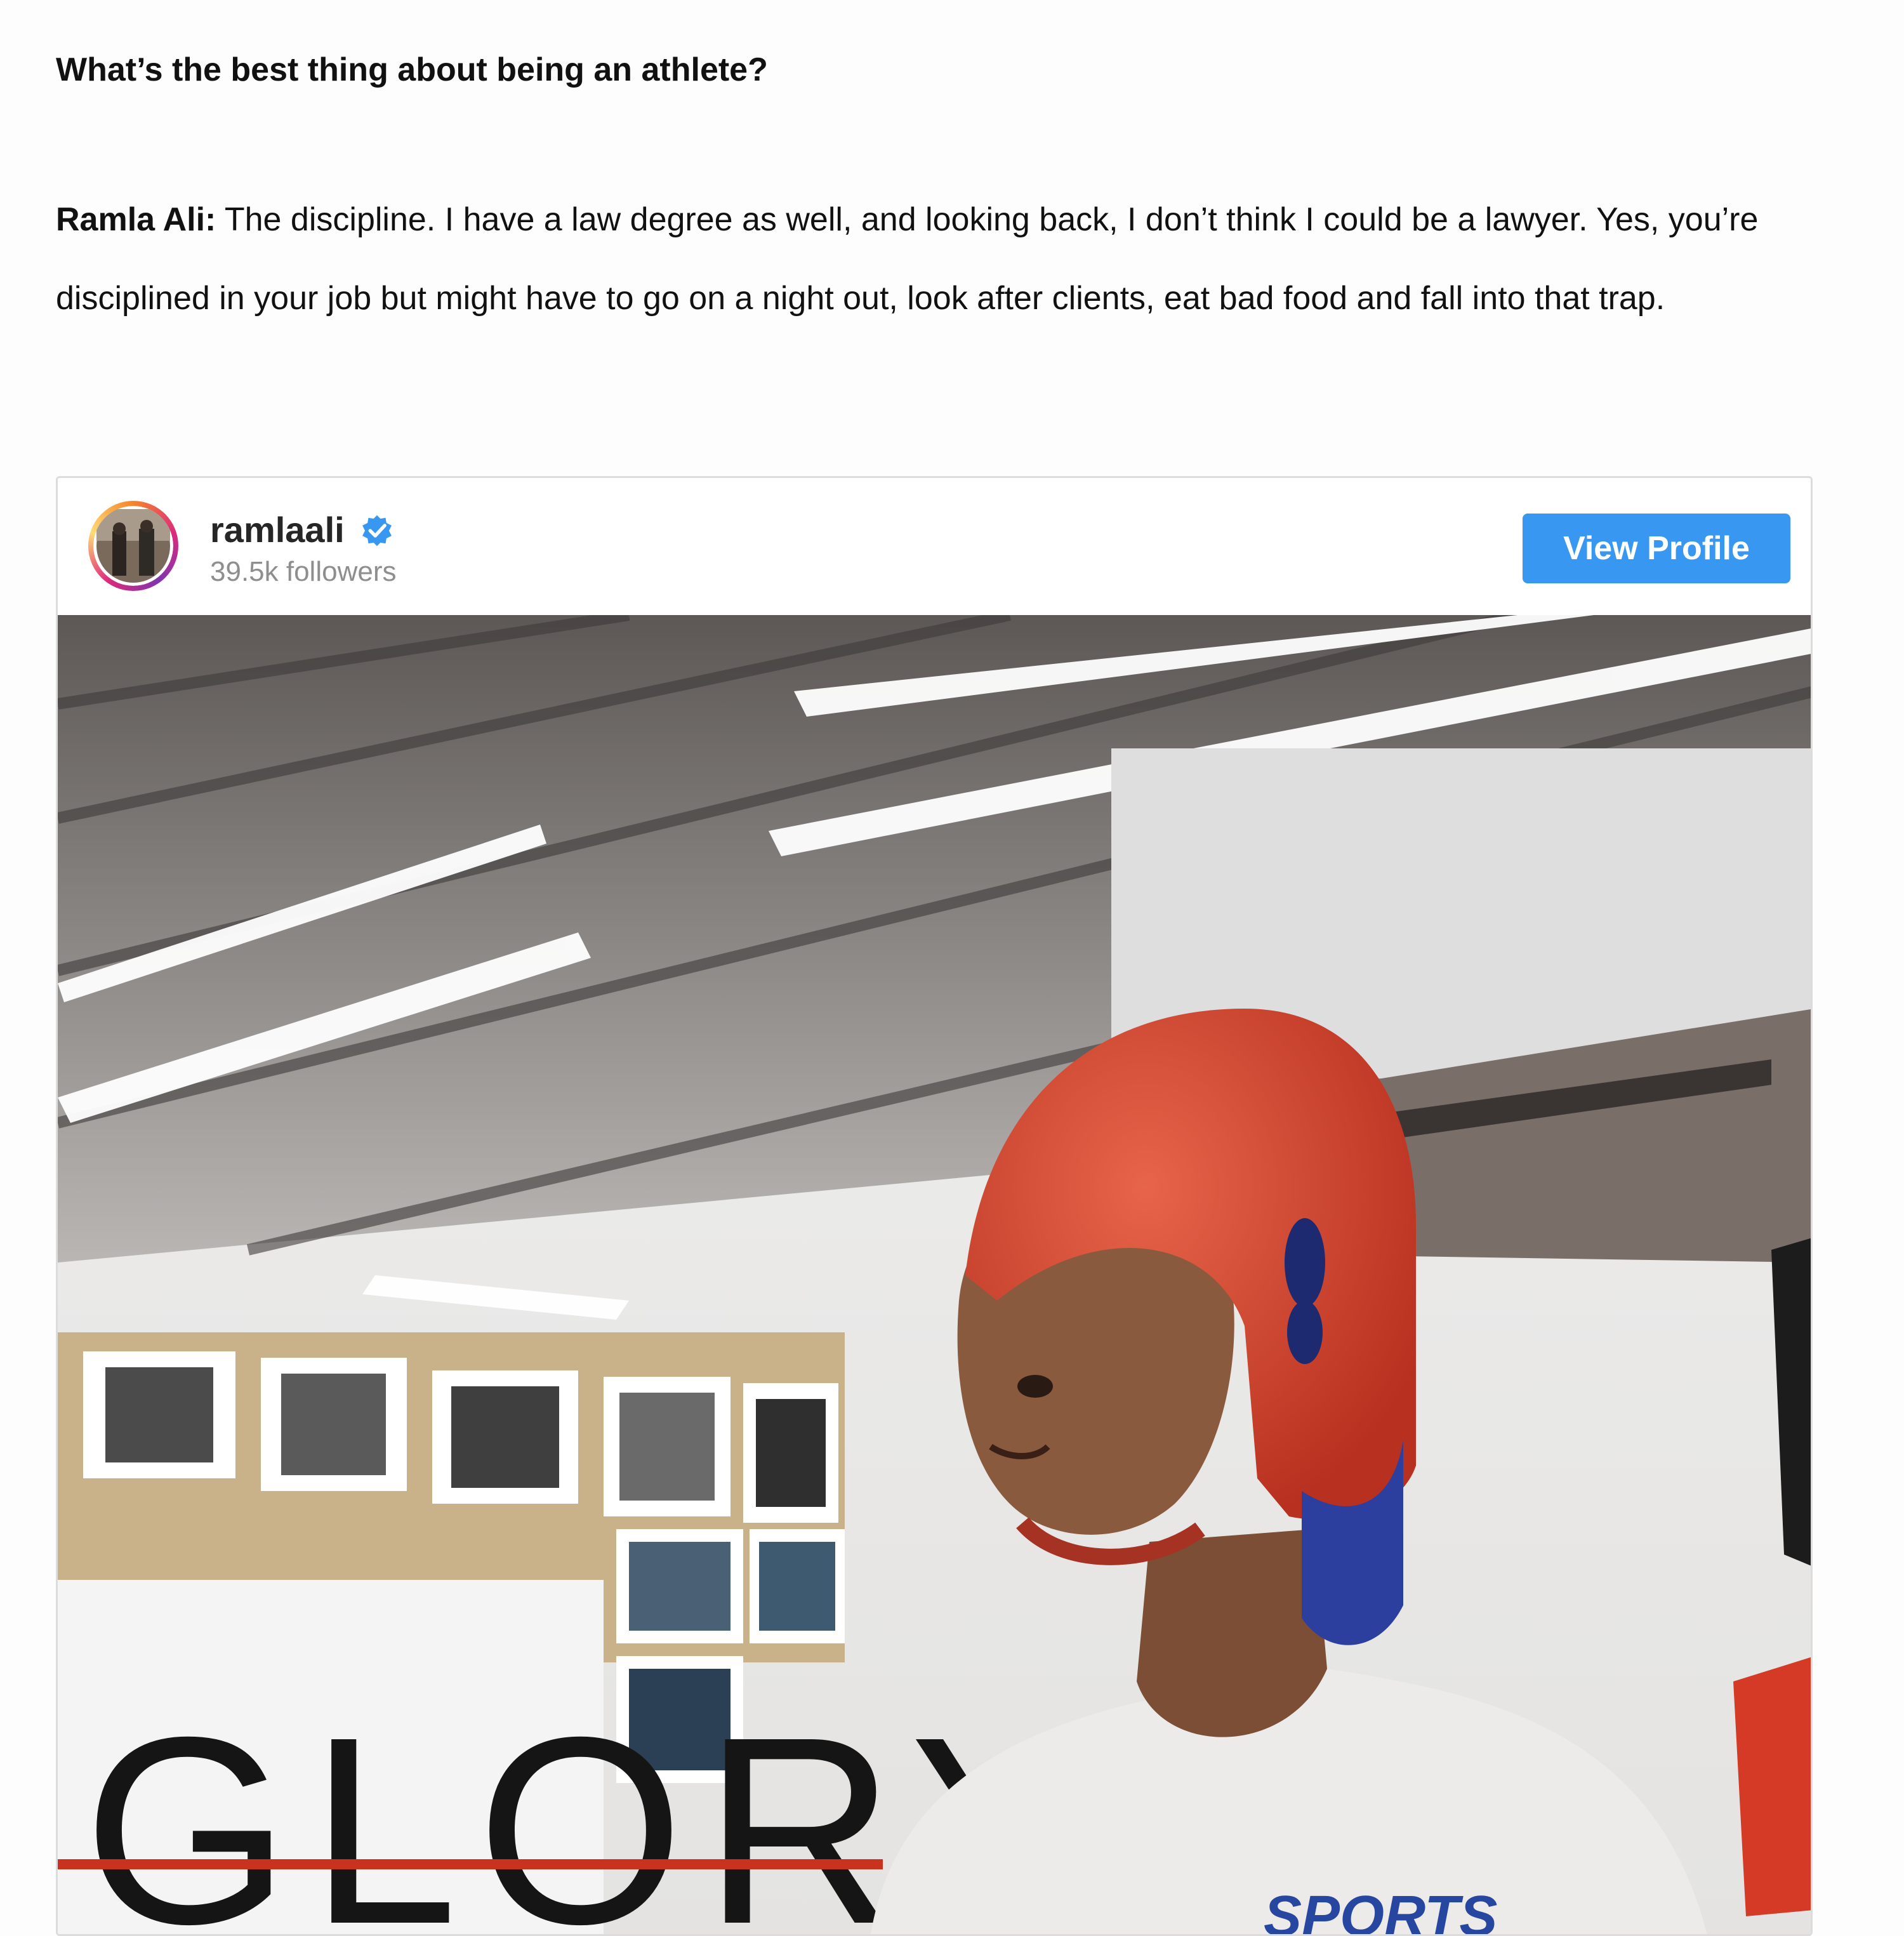  I want to click on follower-count: 39.5k followers, so click(303, 571).